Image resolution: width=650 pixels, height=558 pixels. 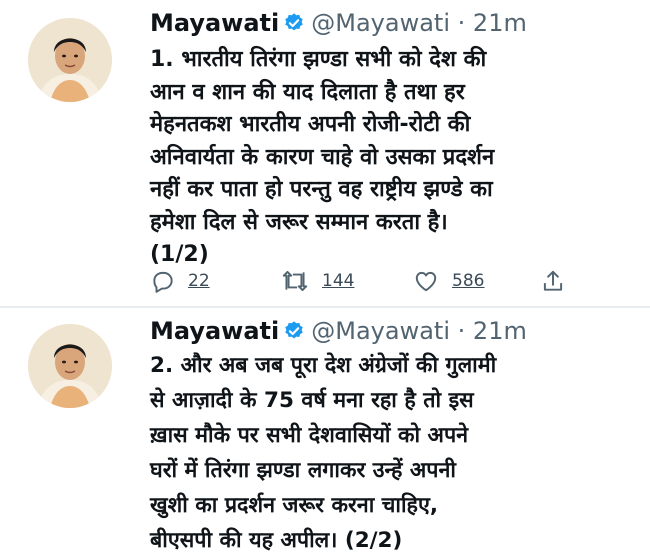 What do you see at coordinates (312, 400) in the screenshot?
I see `tweet-text-line: से आज़ादी के 75 वर्ष मना रहा है तो इस` at bounding box center [312, 400].